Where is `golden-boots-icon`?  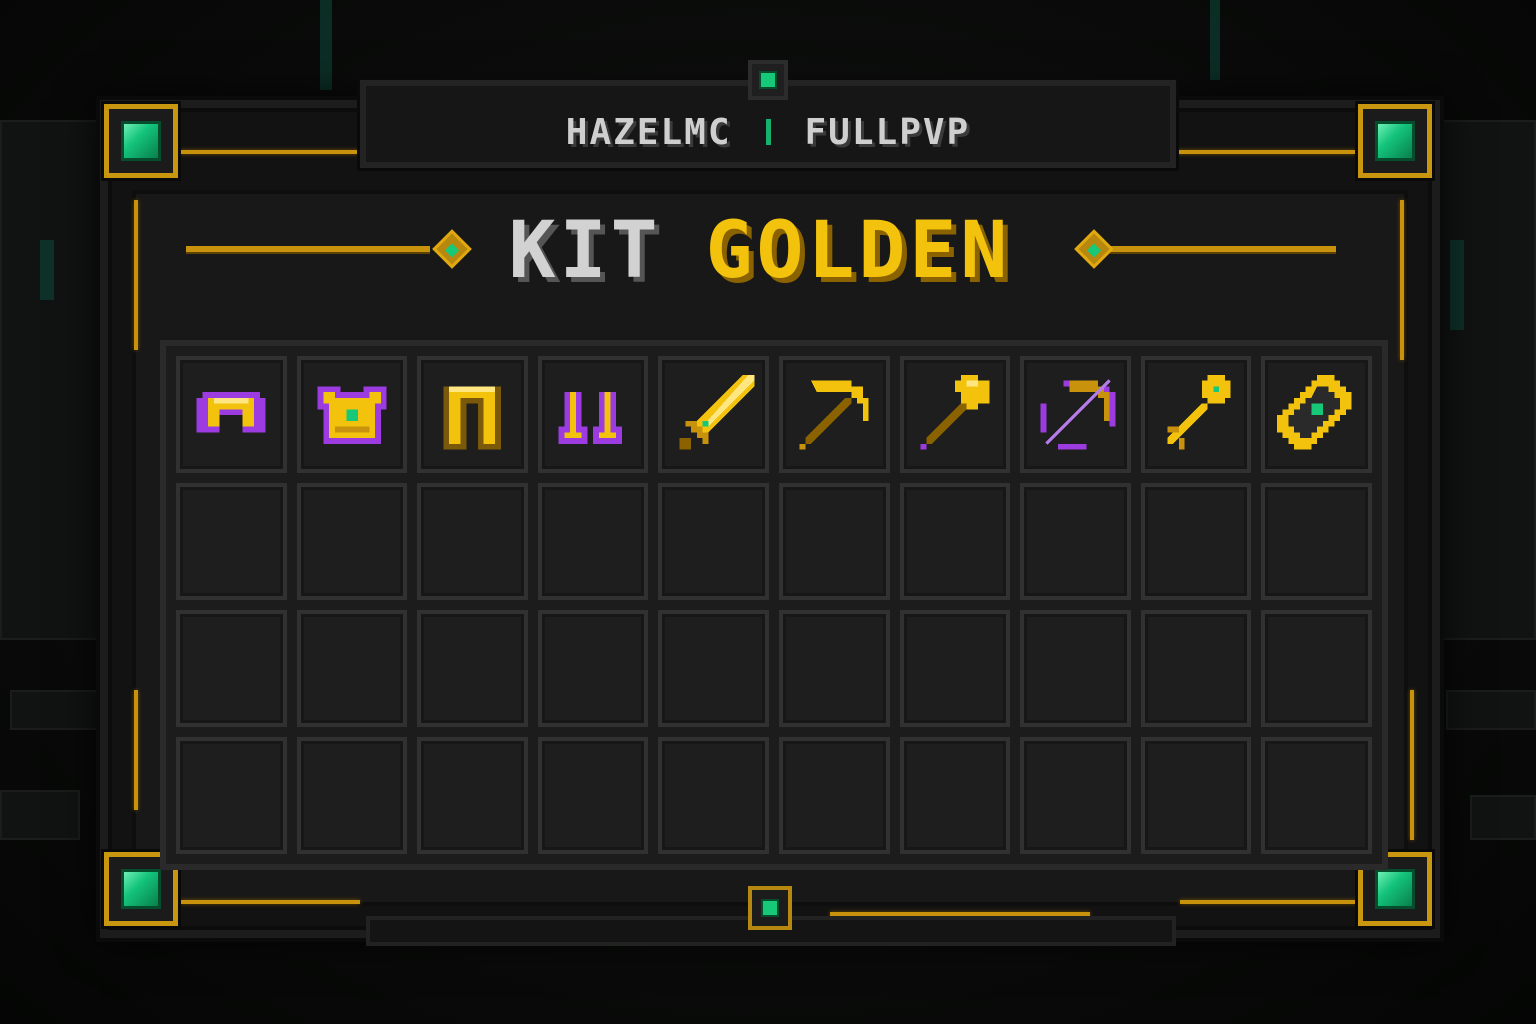
golden-boots-icon is located at coordinates (590, 417).